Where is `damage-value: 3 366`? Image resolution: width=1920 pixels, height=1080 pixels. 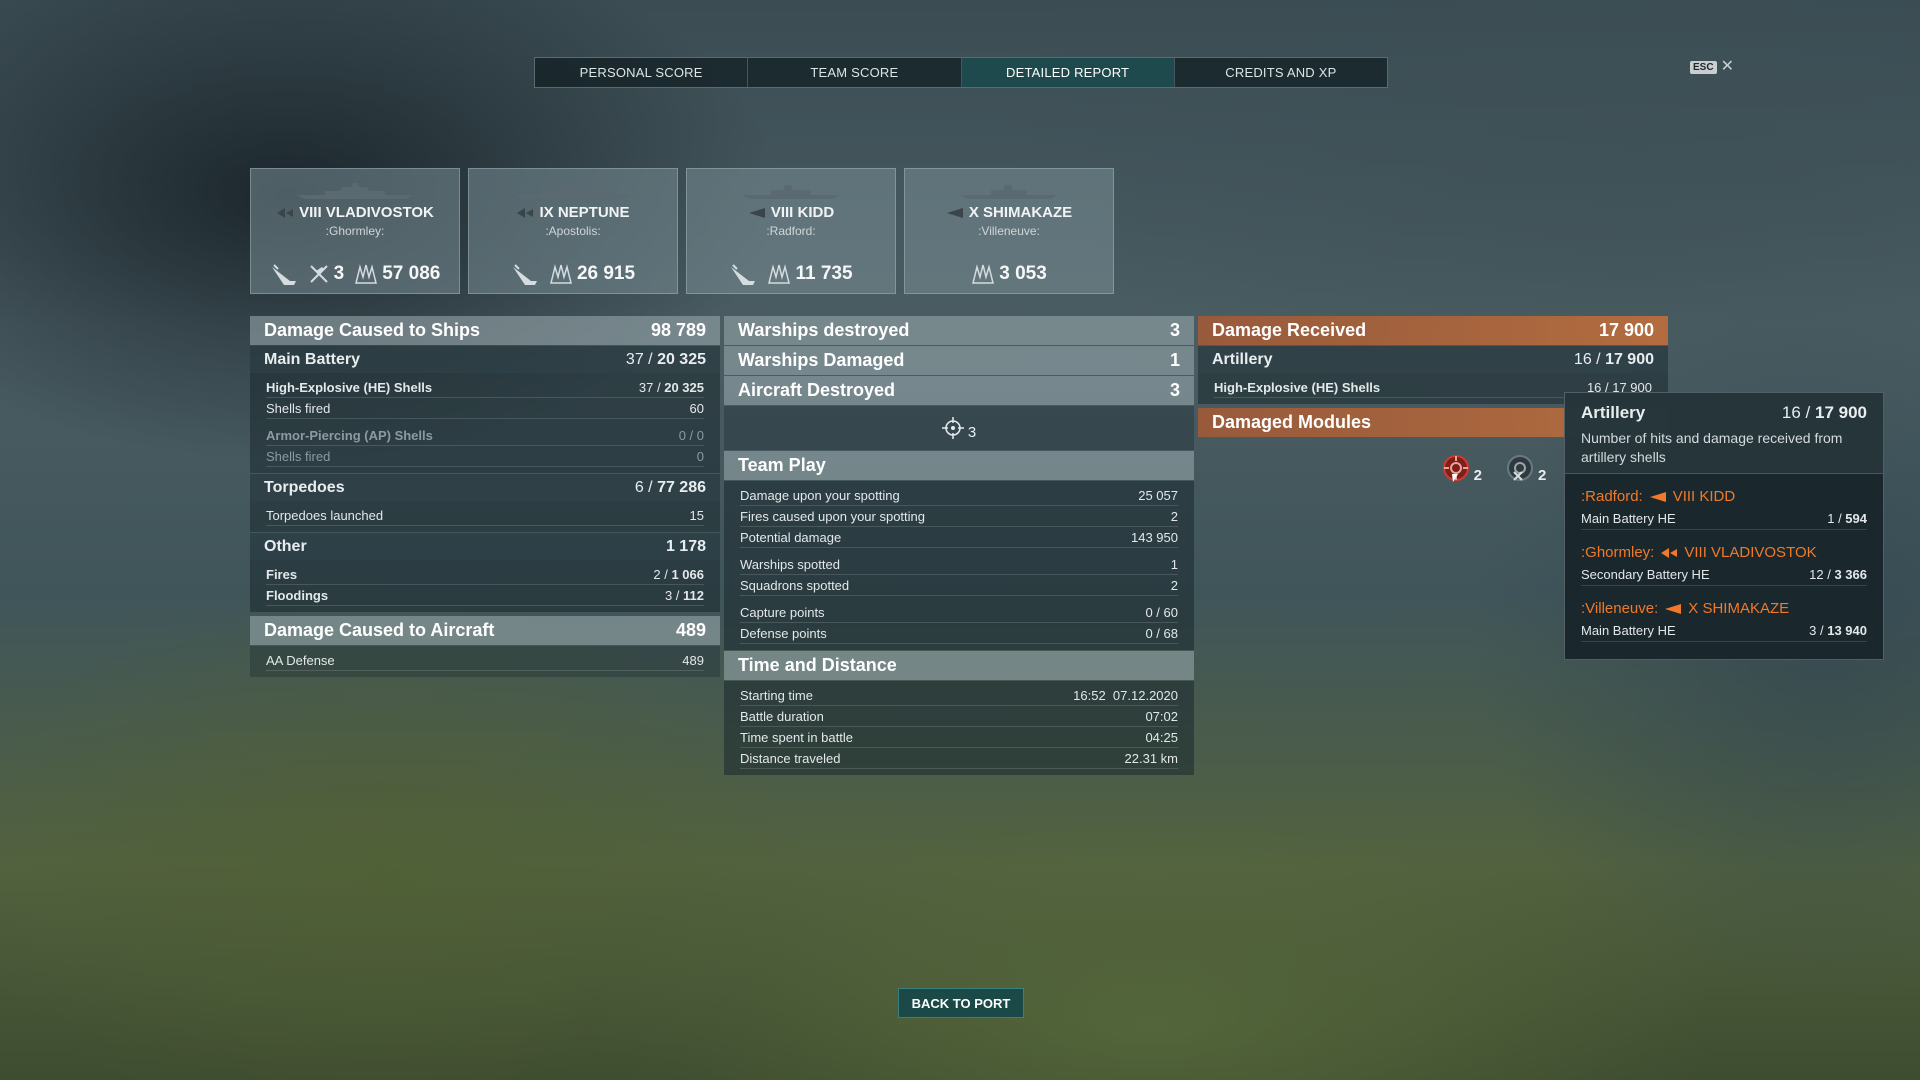
damage-value: 3 366 is located at coordinates (1850, 574).